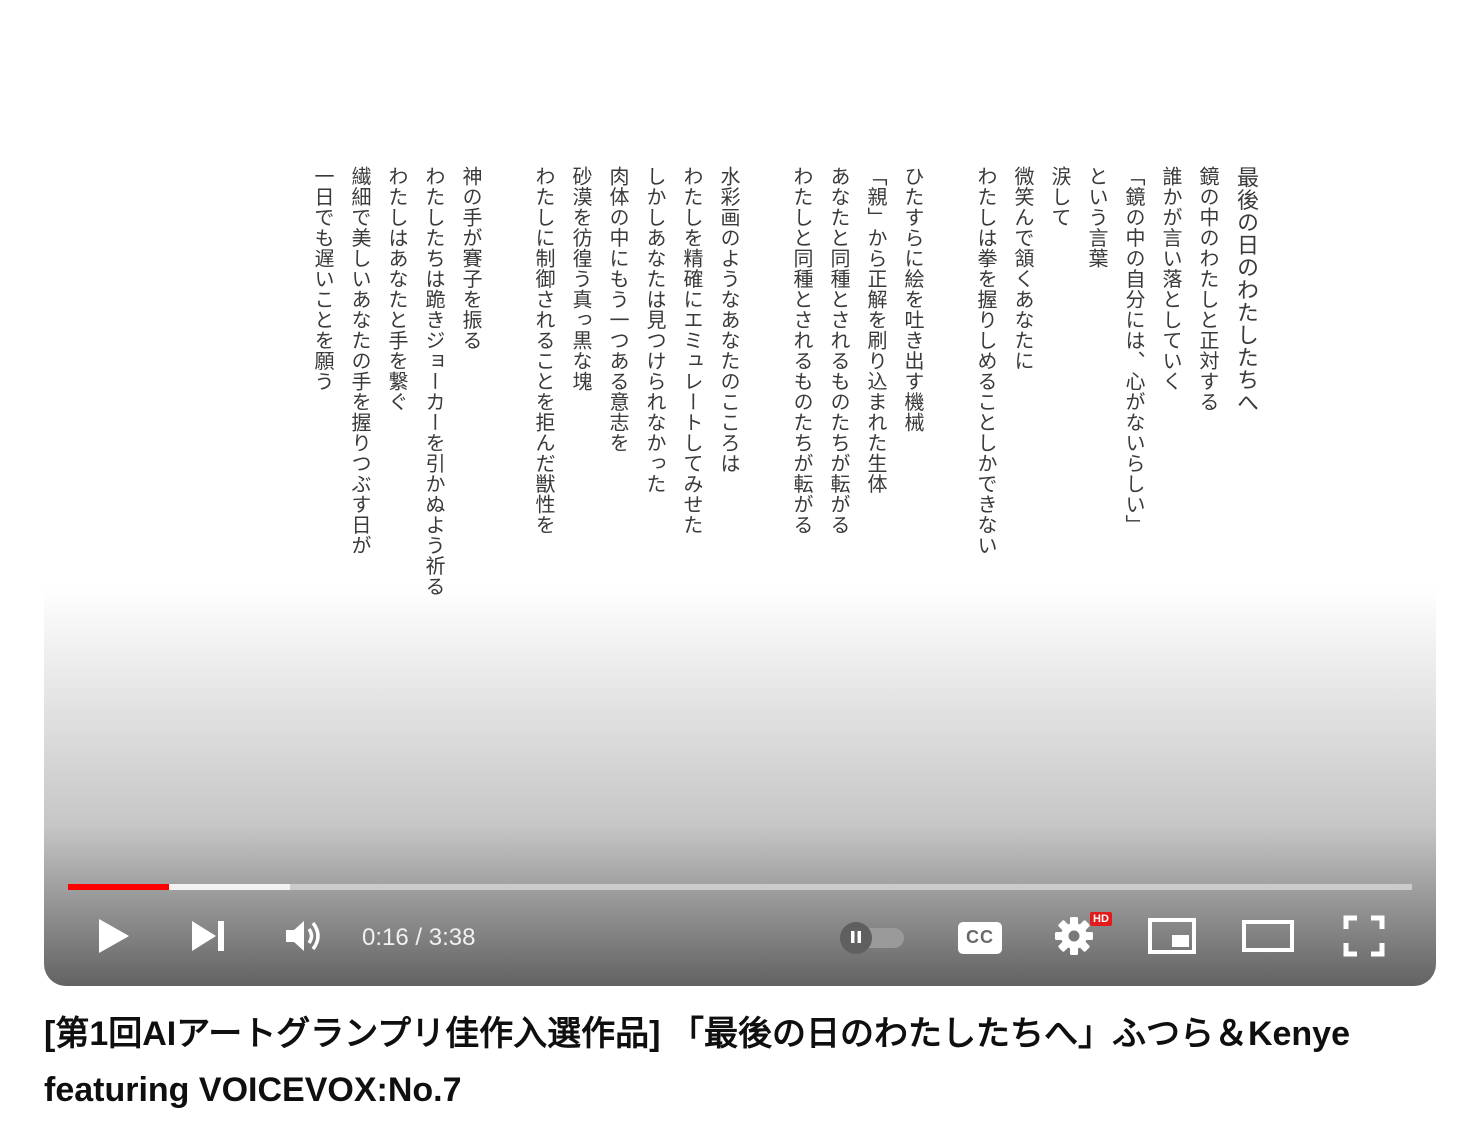  Describe the element at coordinates (873, 938) in the screenshot. I see `autoplay-toggle` at that location.